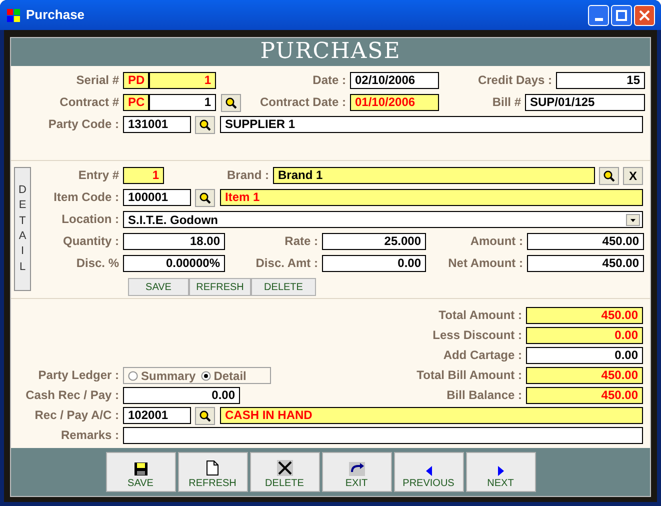  I want to click on field-label: Bill Balance :, so click(484, 395).